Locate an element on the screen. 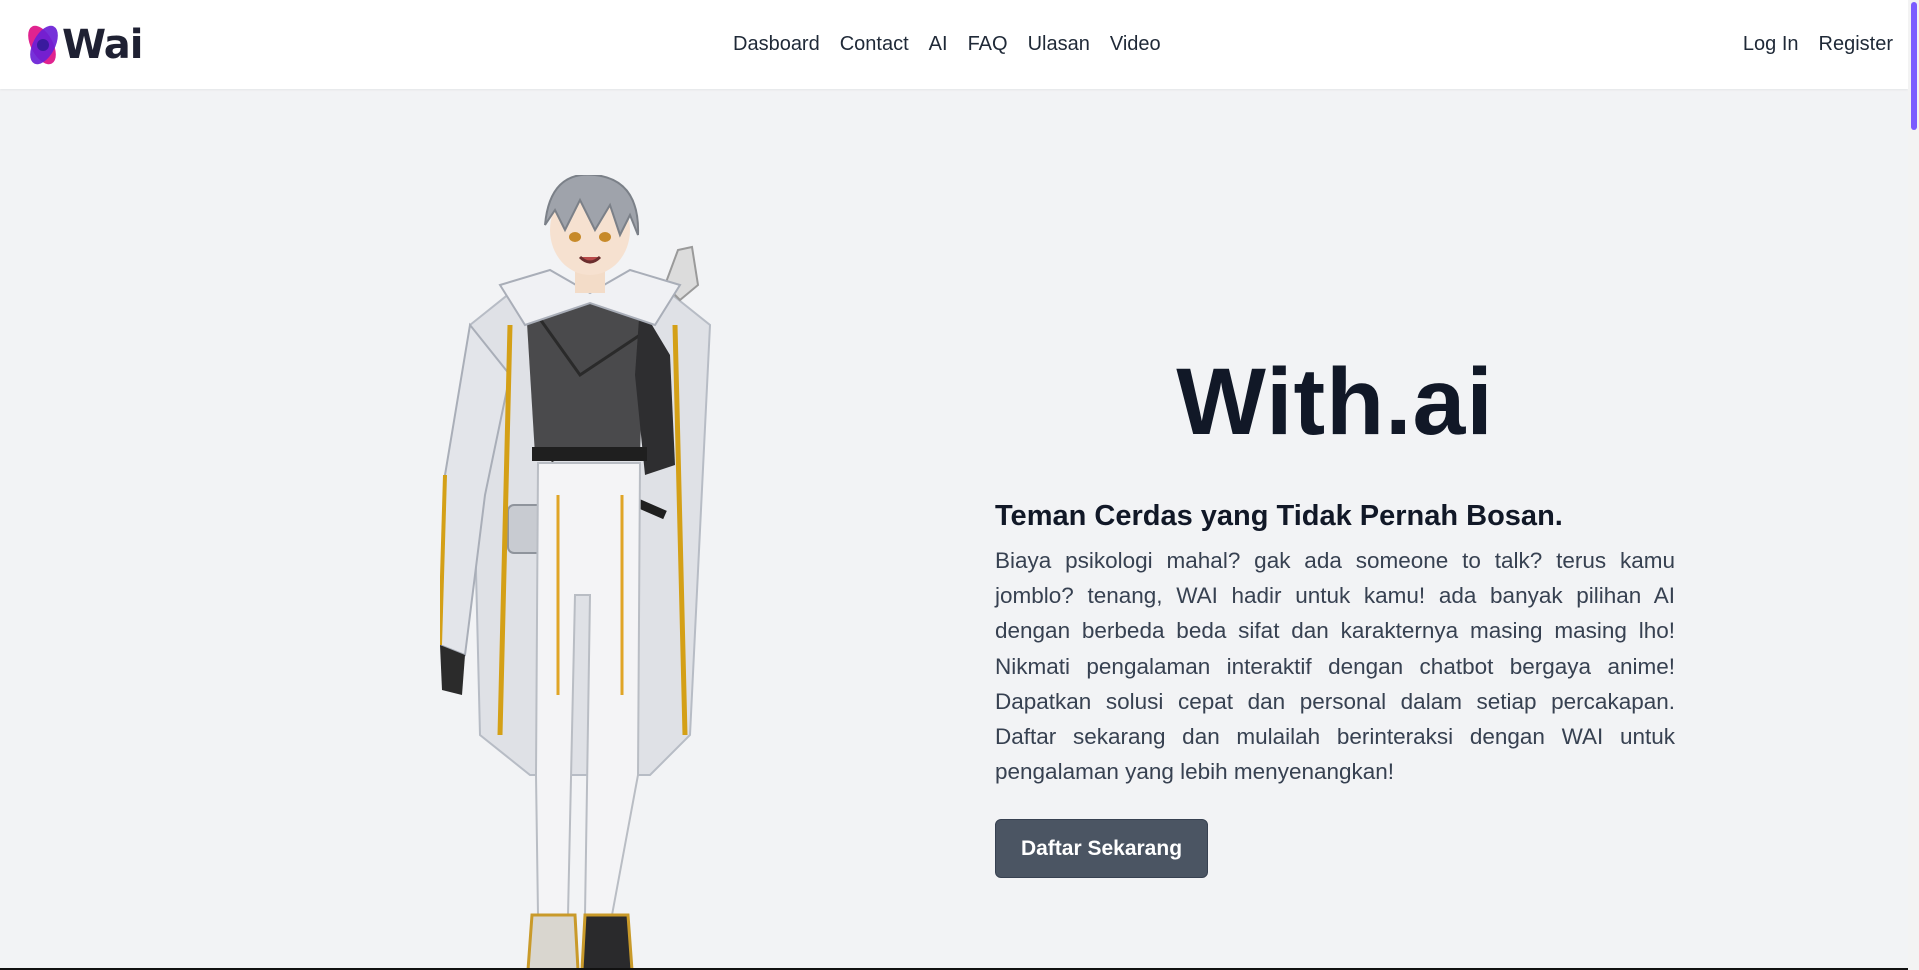 This screenshot has height=970, width=1919. main-nav: Dasboard Contact AI FAQ Ulasan Video is located at coordinates (947, 44).